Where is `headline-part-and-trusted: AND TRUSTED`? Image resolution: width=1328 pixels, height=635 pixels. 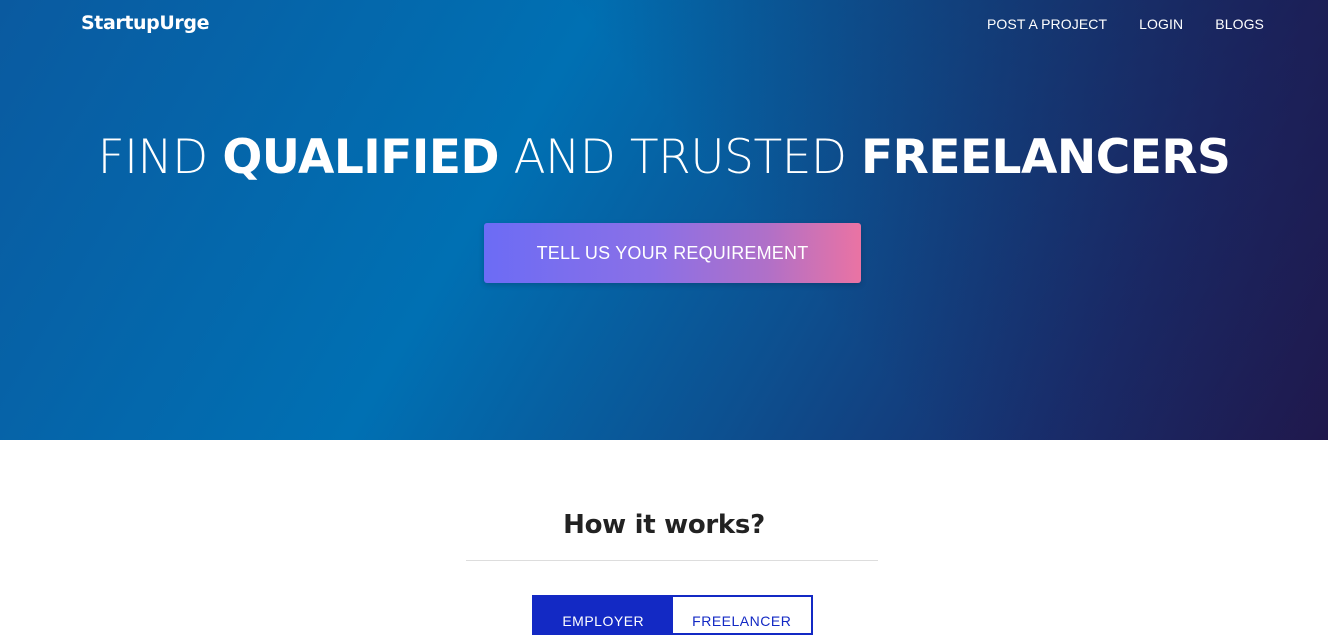 headline-part-and-trusted: AND TRUSTED is located at coordinates (680, 157).